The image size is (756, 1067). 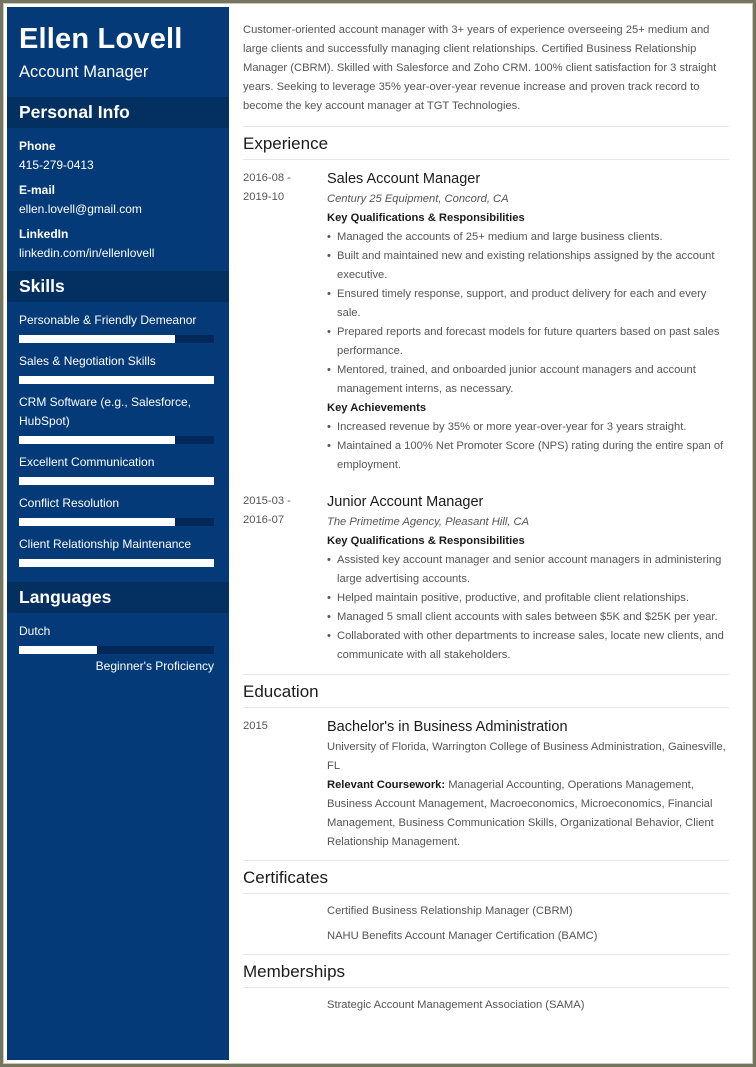 I want to click on date-start: 2015-03 -, so click(x=267, y=501).